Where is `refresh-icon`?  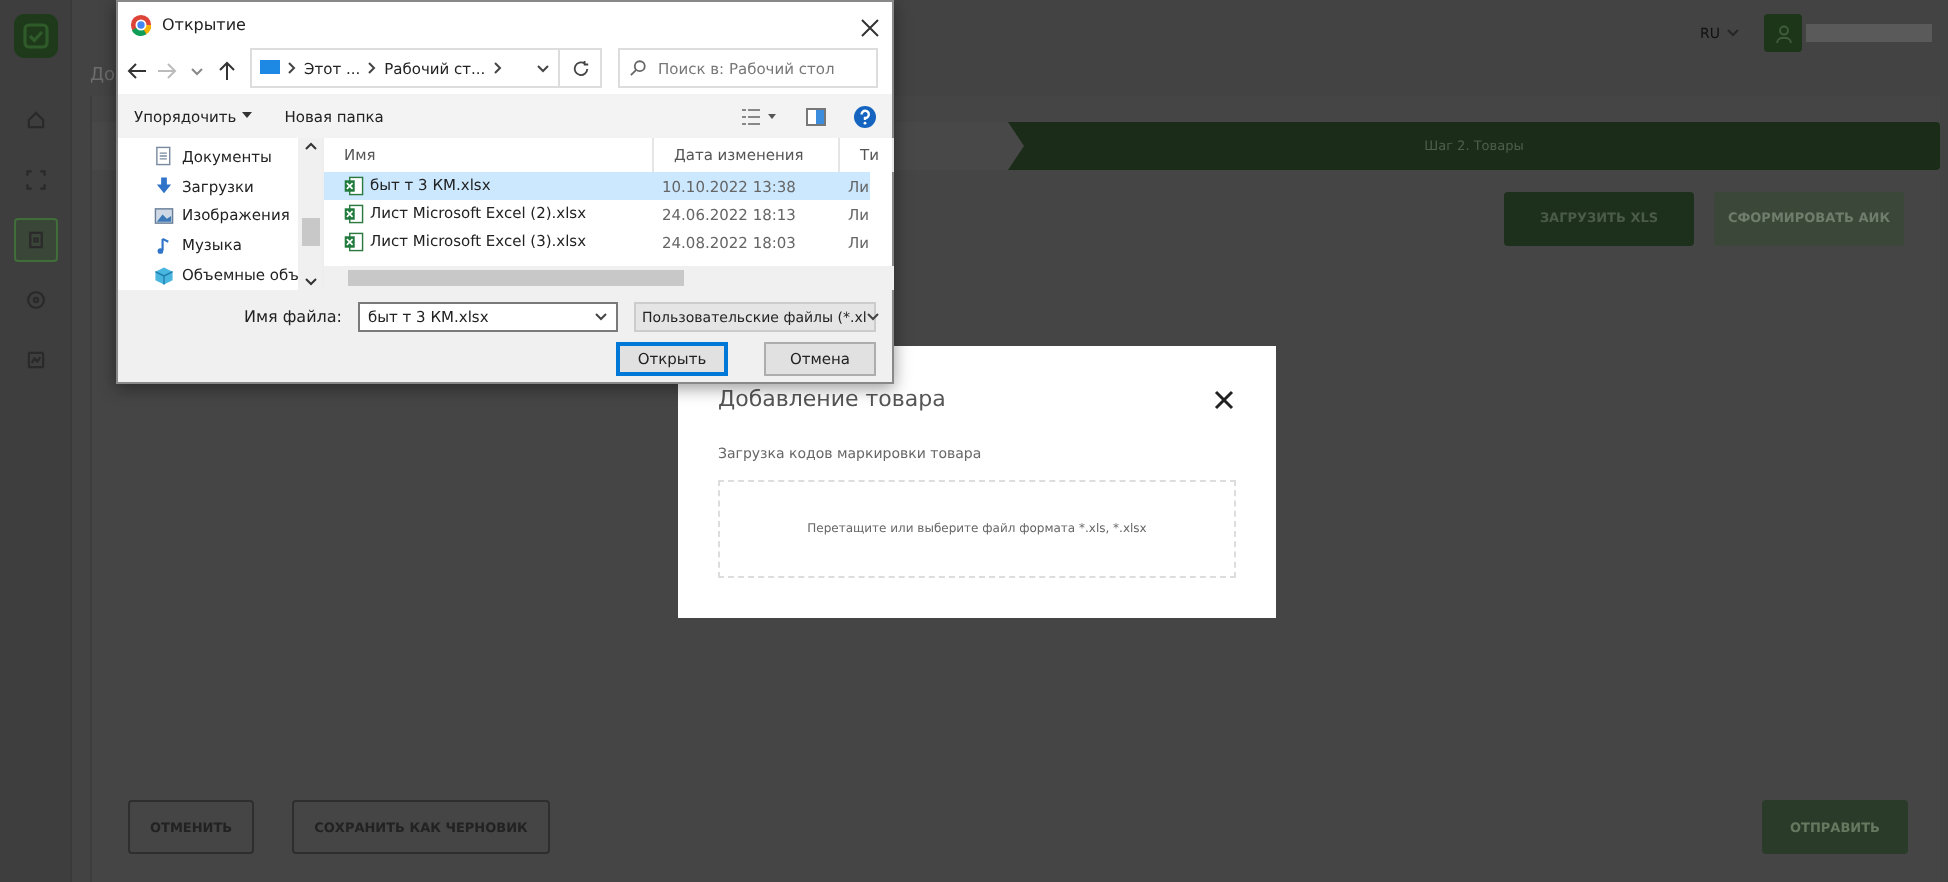
refresh-icon is located at coordinates (580, 68).